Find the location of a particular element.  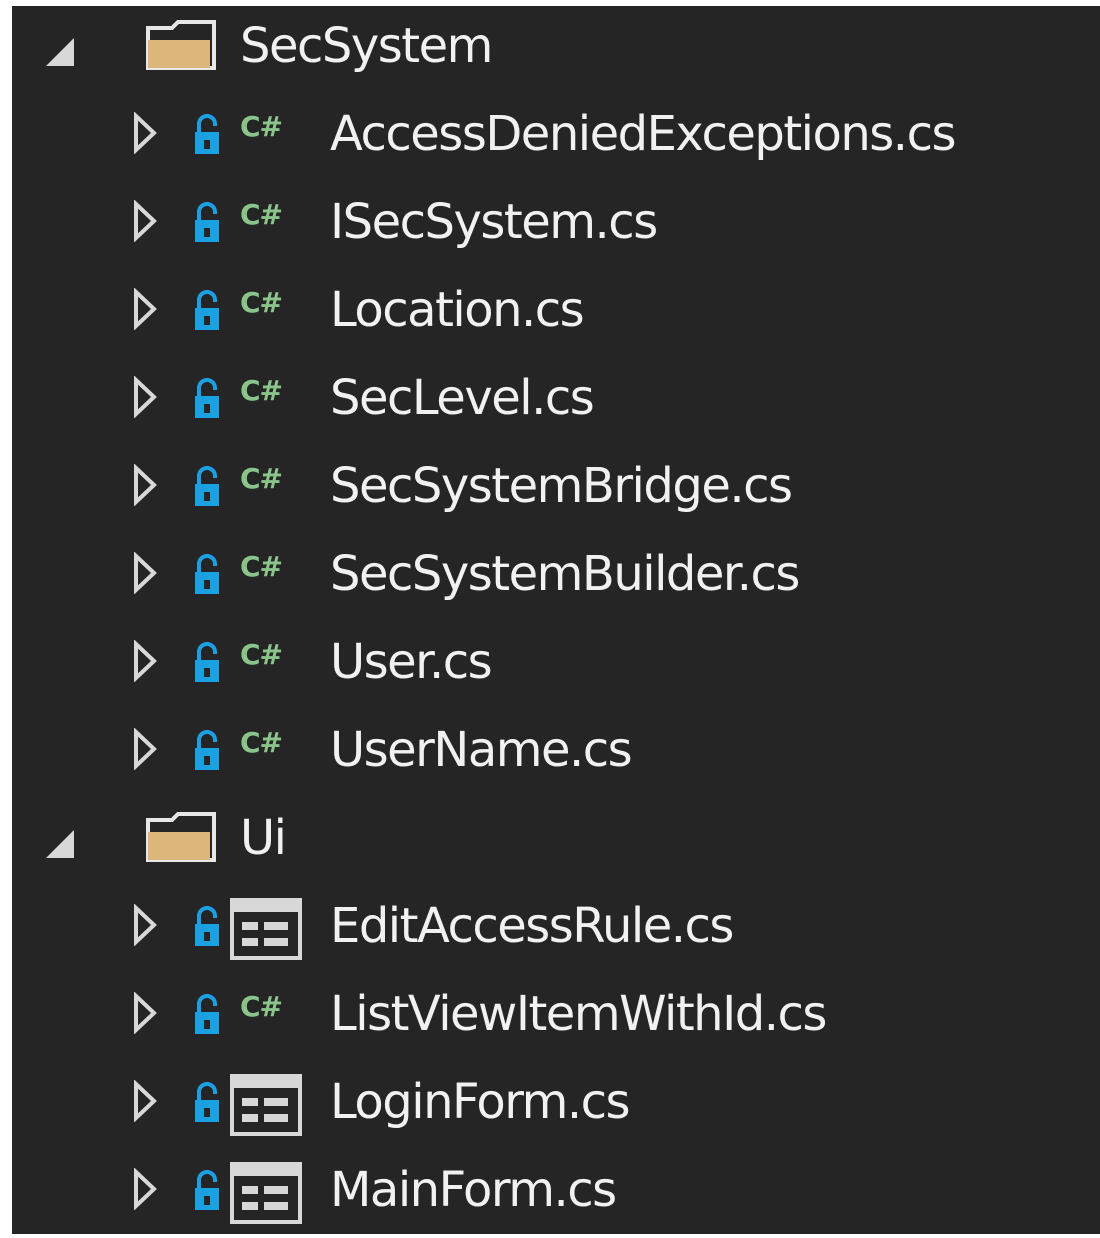

file-row-editaccessrule: EditAccessRule.cs is located at coordinates (556, 930).